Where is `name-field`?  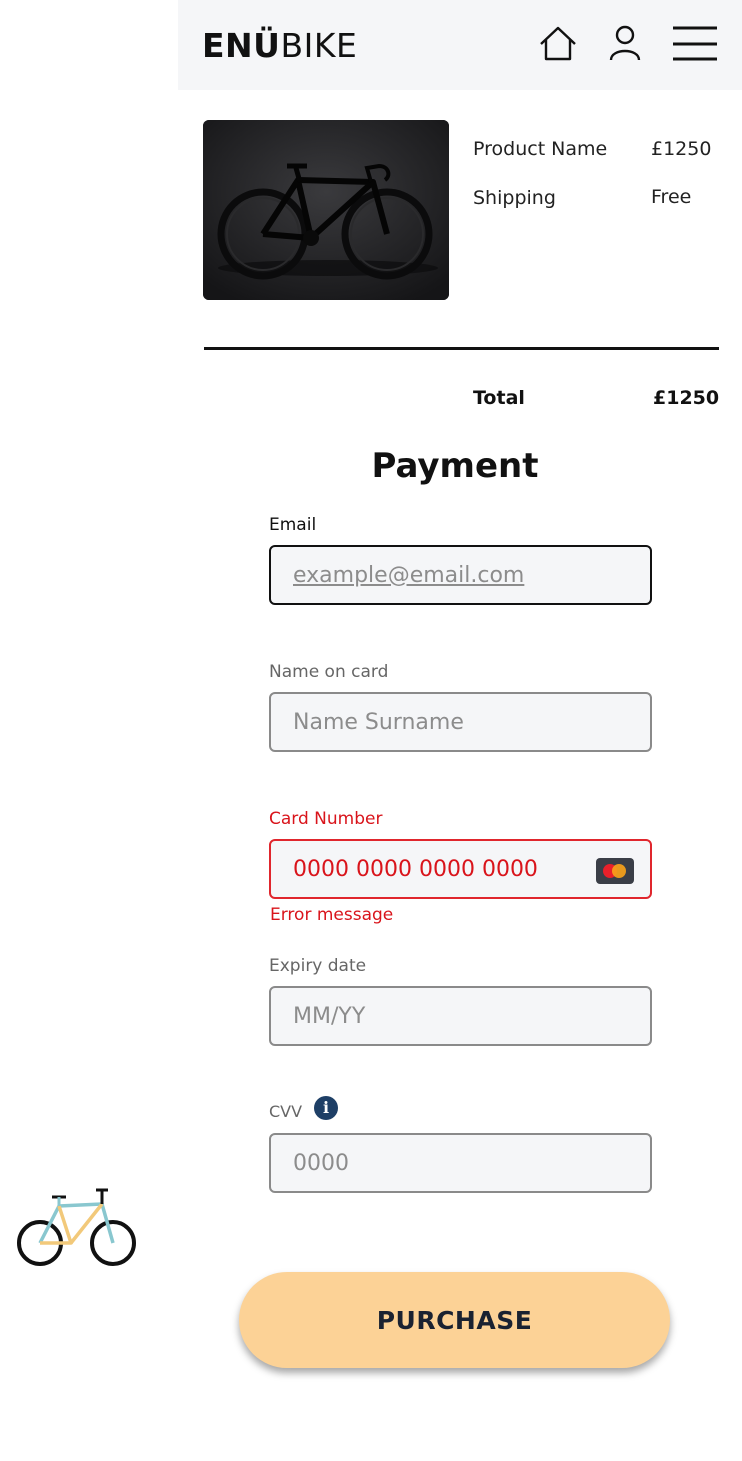
name-field is located at coordinates (460, 722).